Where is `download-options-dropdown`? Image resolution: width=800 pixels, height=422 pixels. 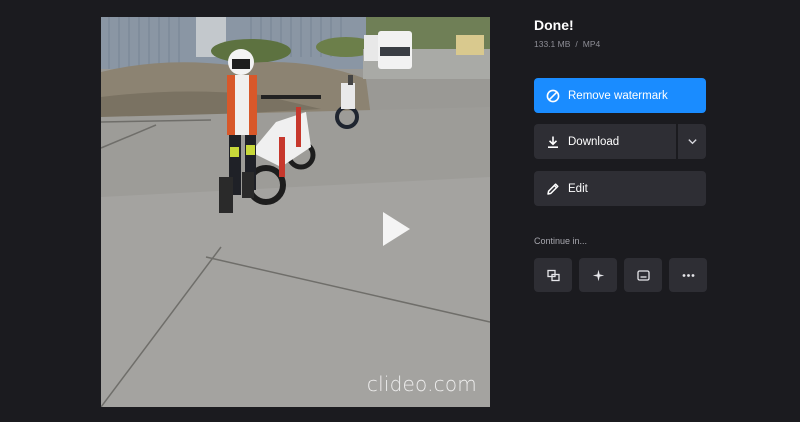
download-options-dropdown is located at coordinates (691, 141).